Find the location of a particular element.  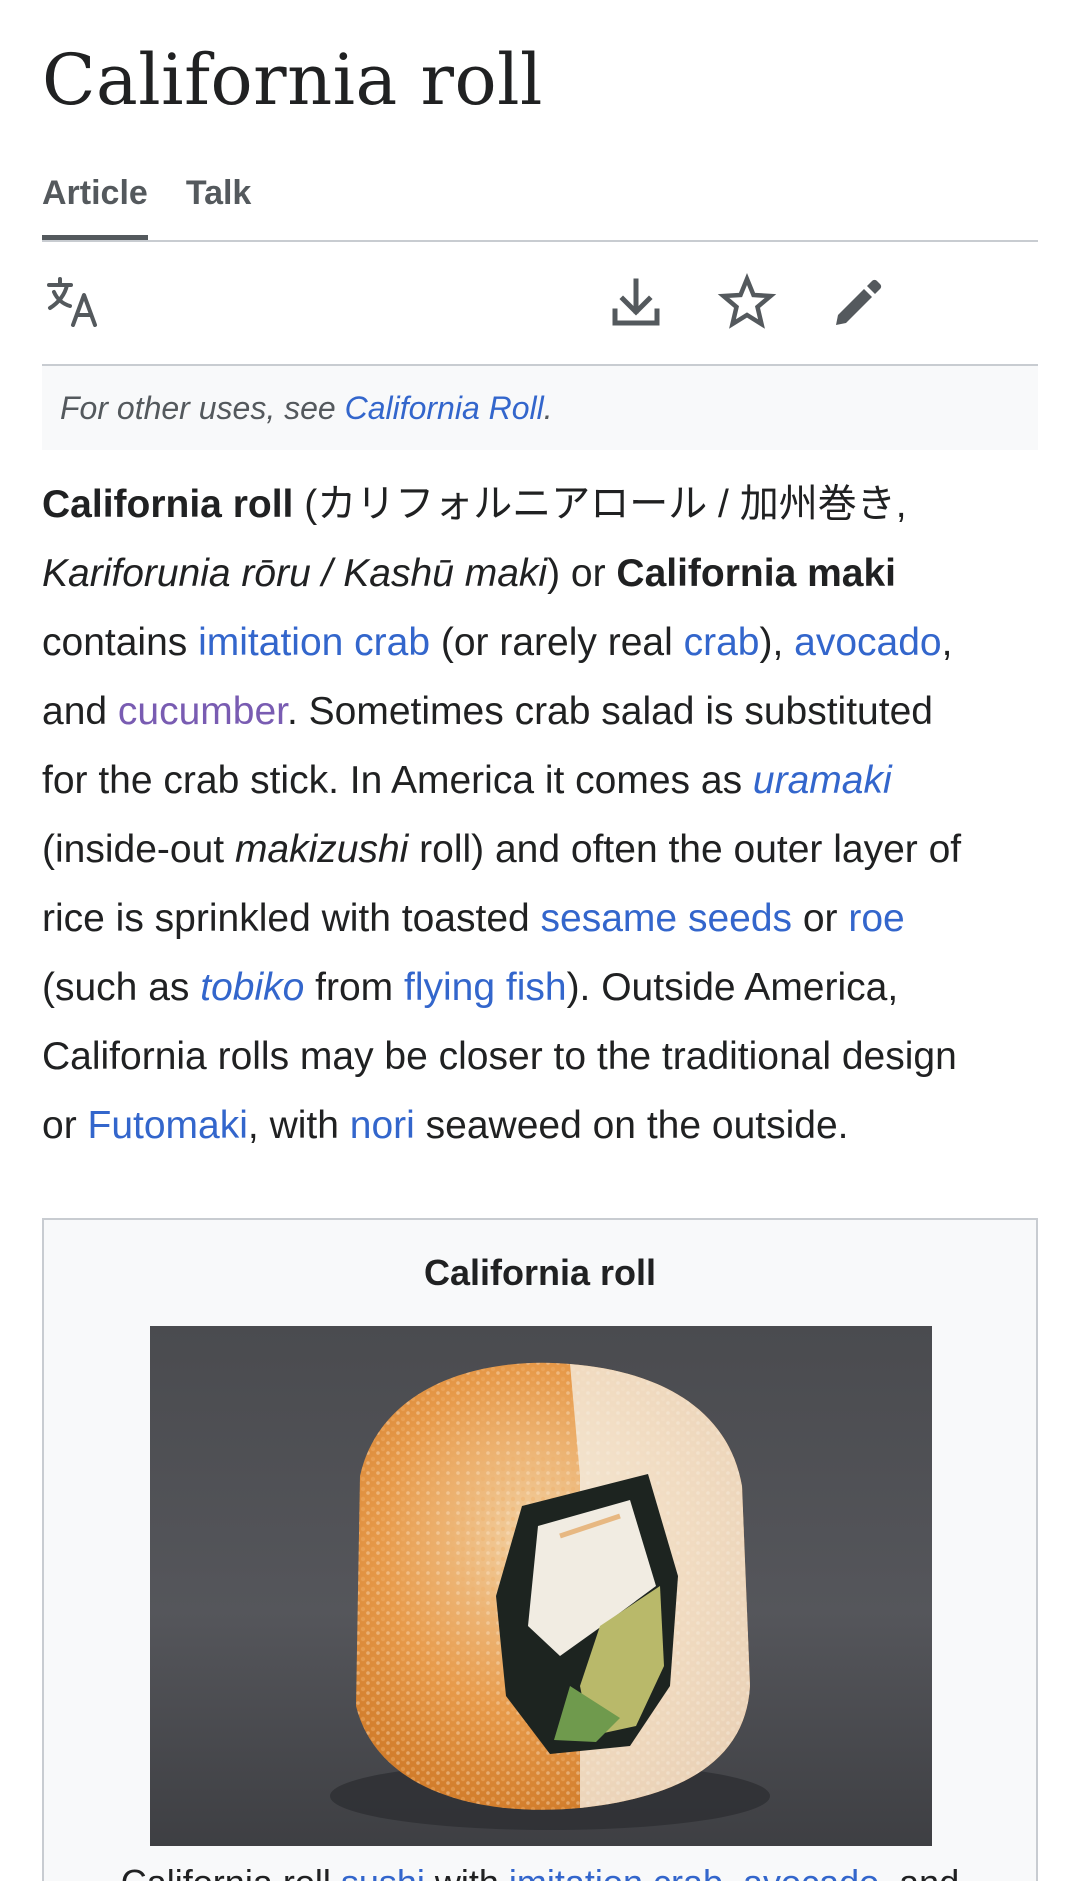

lead-italic-term: makizushi is located at coordinates (321, 849).